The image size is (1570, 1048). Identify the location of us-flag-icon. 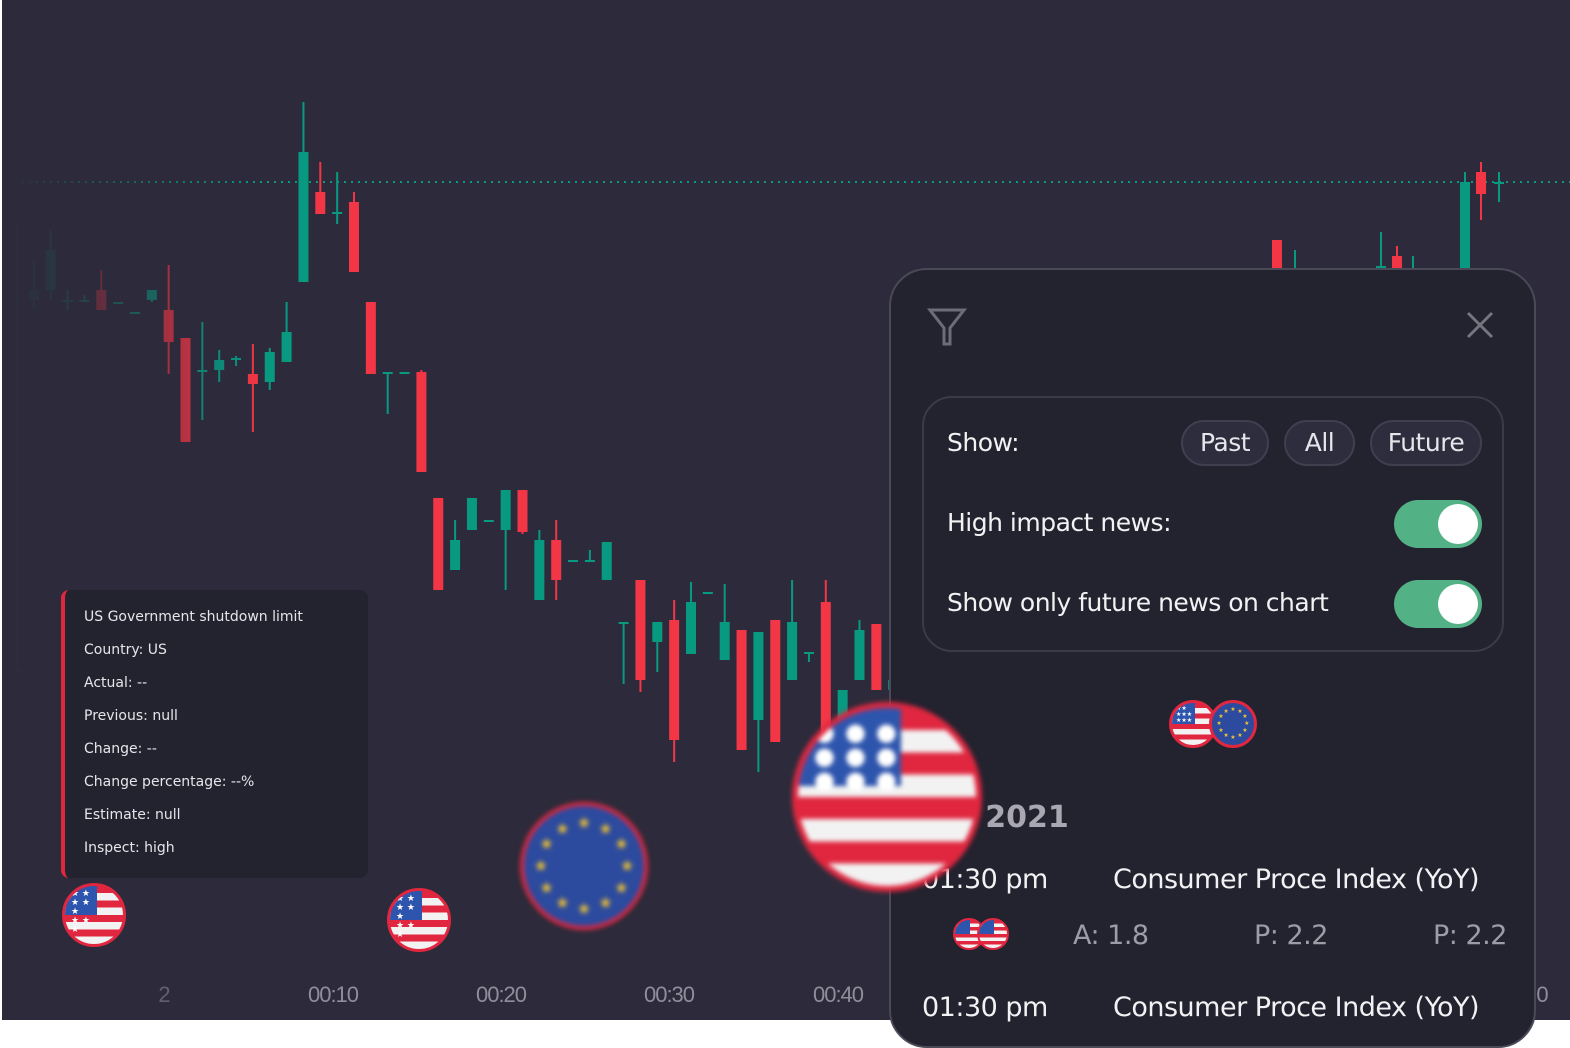
(993, 934).